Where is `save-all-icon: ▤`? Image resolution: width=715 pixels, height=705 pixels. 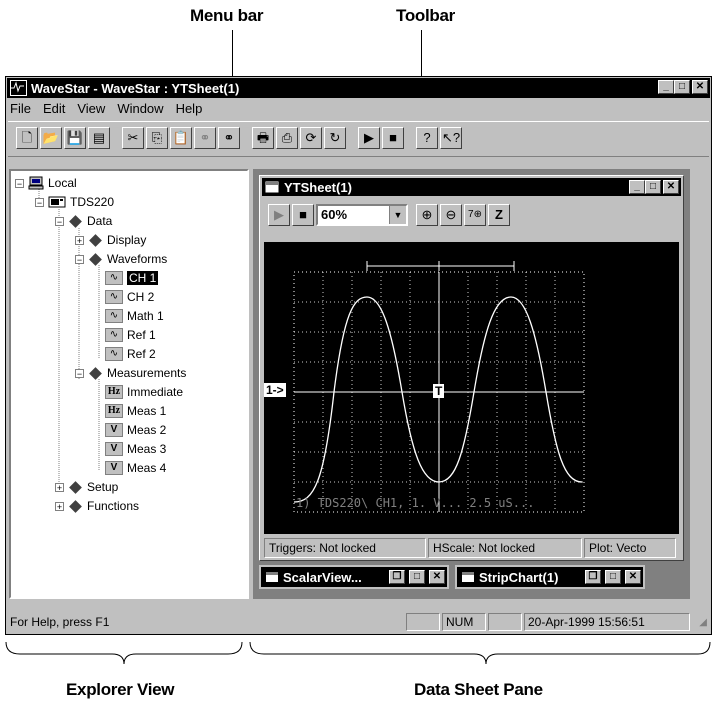
save-all-icon: ▤ is located at coordinates (99, 138).